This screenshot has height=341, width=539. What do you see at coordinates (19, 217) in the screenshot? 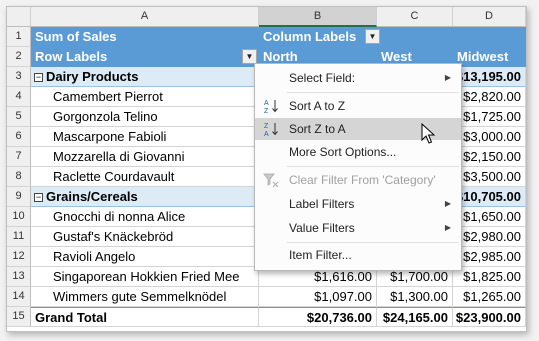
I see `row-number: 10` at bounding box center [19, 217].